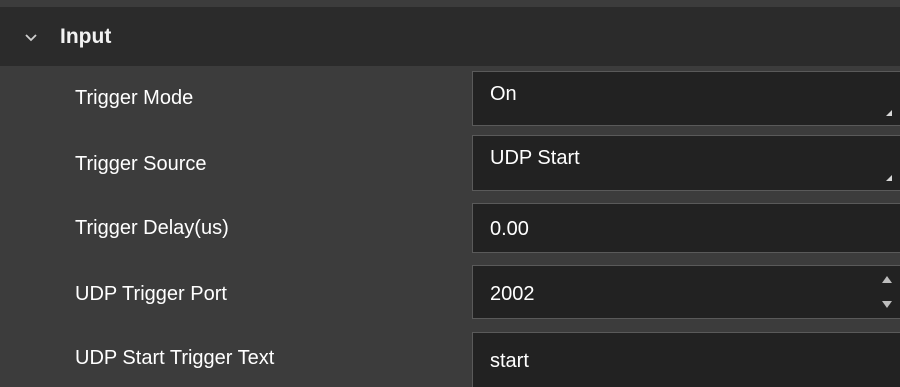 This screenshot has width=900, height=387. What do you see at coordinates (503, 94) in the screenshot?
I see `trigger-mode-value: On` at bounding box center [503, 94].